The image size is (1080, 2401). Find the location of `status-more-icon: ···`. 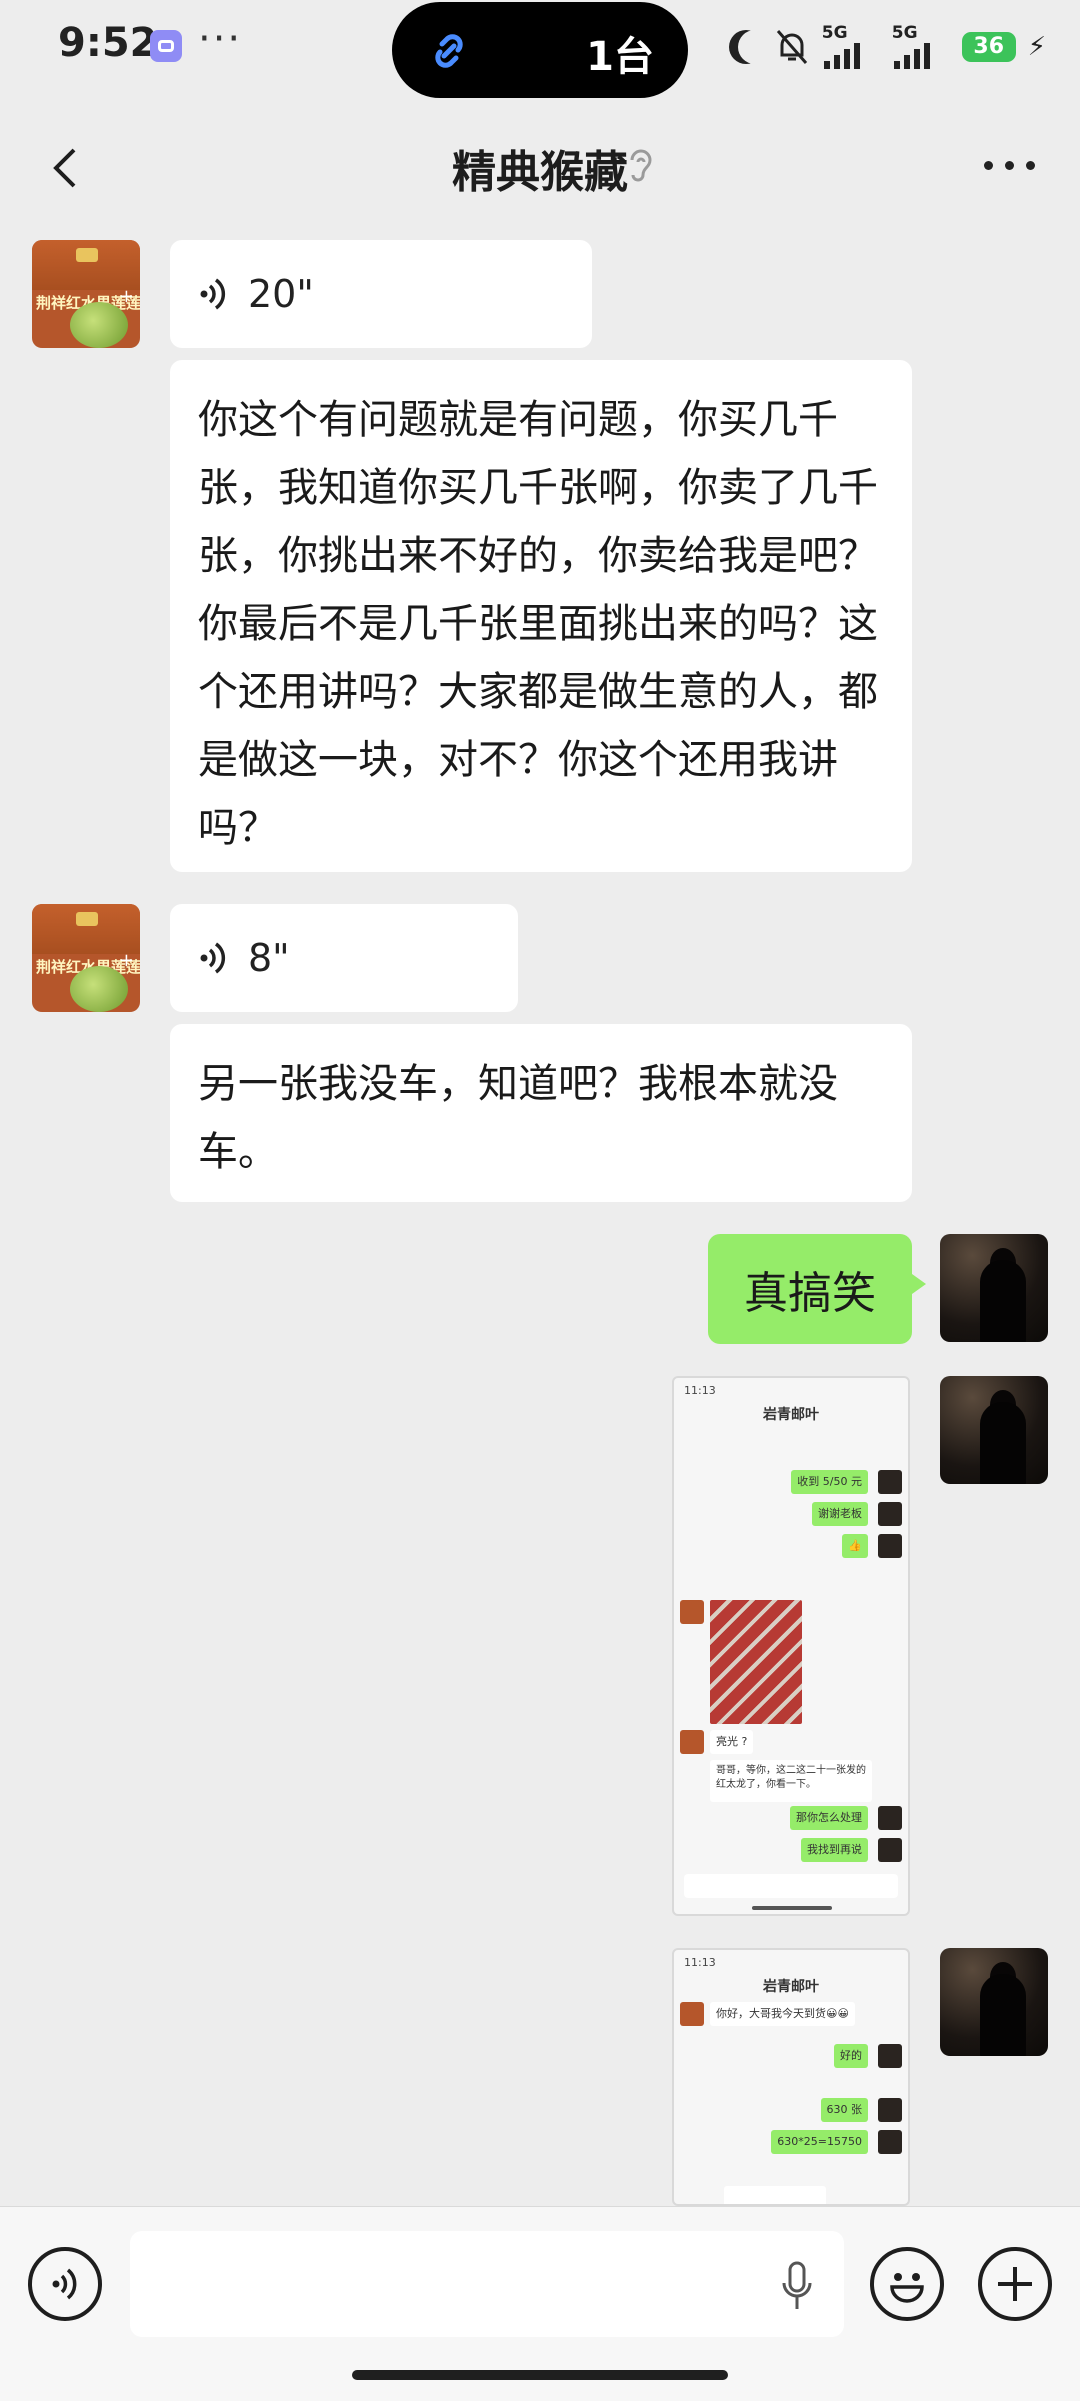

status-more-icon: ··· is located at coordinates (220, 39).